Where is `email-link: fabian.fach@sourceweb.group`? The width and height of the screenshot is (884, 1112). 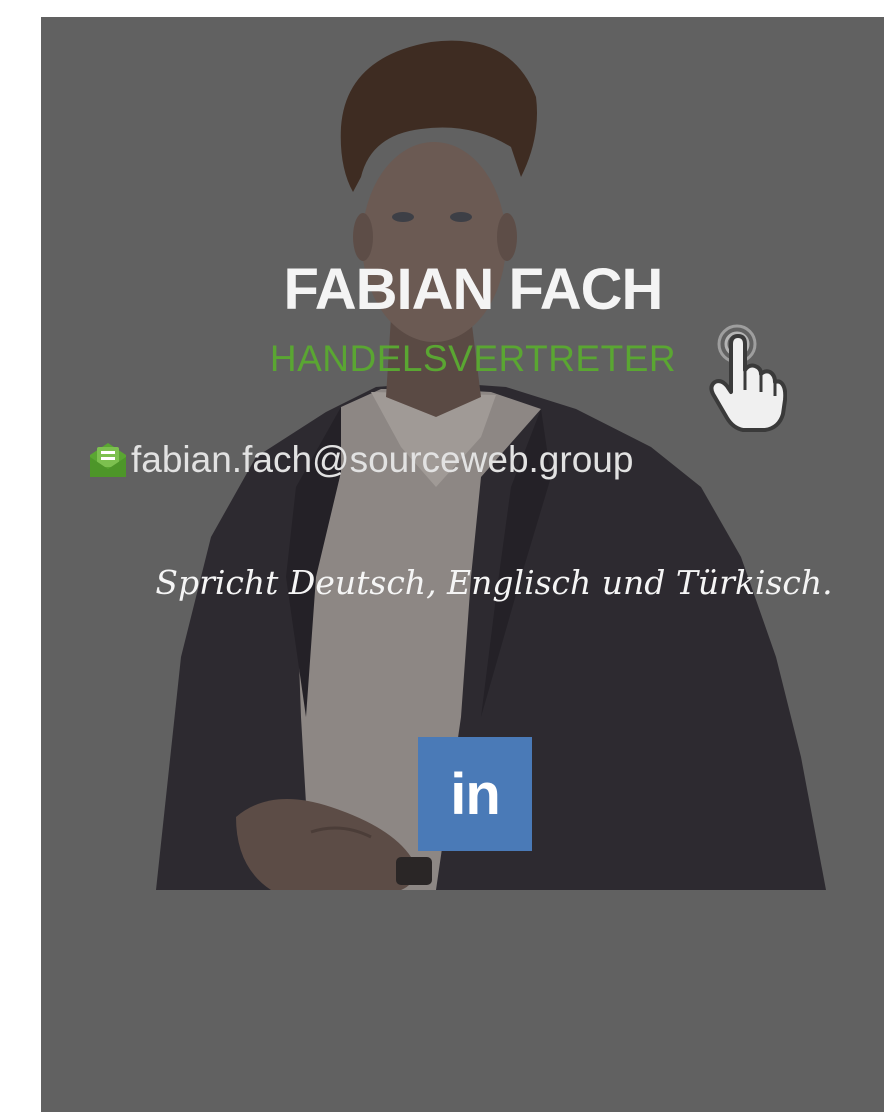
email-link: fabian.fach@sourceweb.group is located at coordinates (360, 460).